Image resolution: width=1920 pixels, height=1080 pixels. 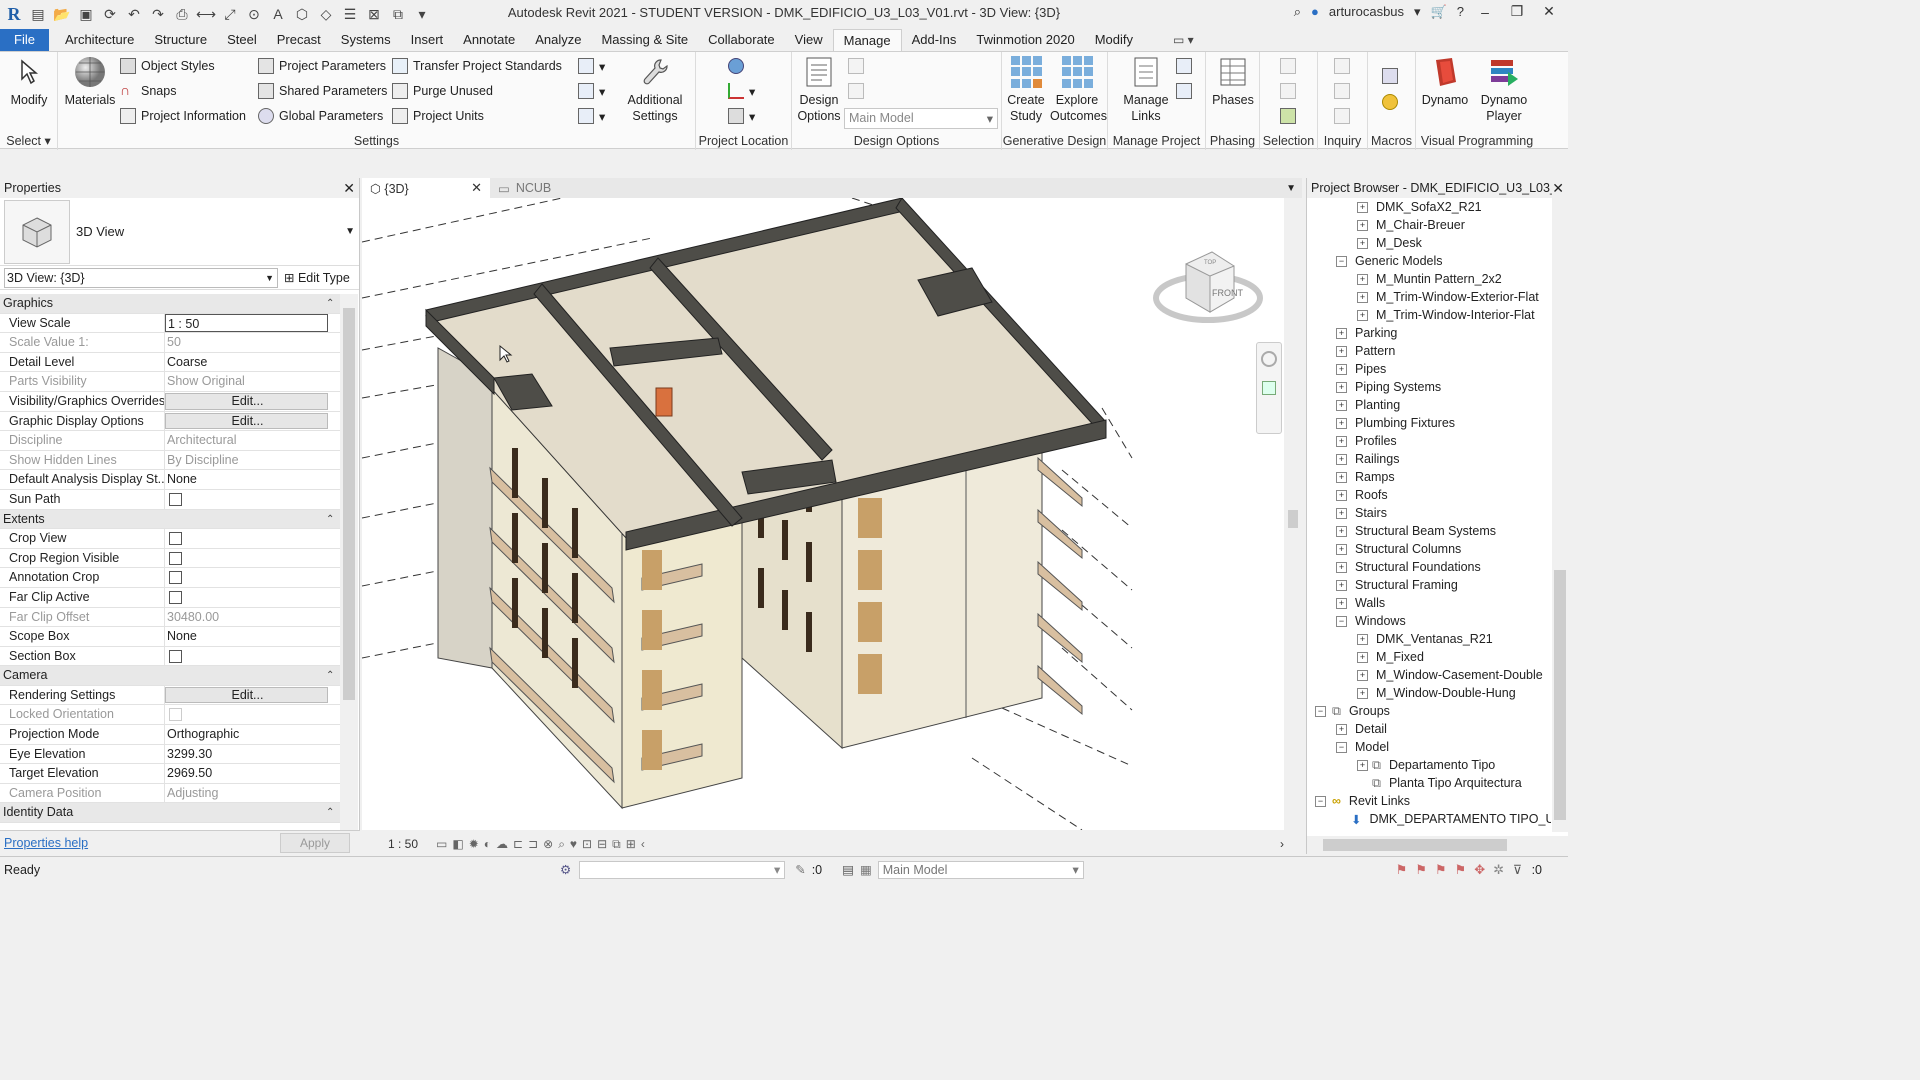 What do you see at coordinates (1560, 515) in the screenshot?
I see `browser-vscroll` at bounding box center [1560, 515].